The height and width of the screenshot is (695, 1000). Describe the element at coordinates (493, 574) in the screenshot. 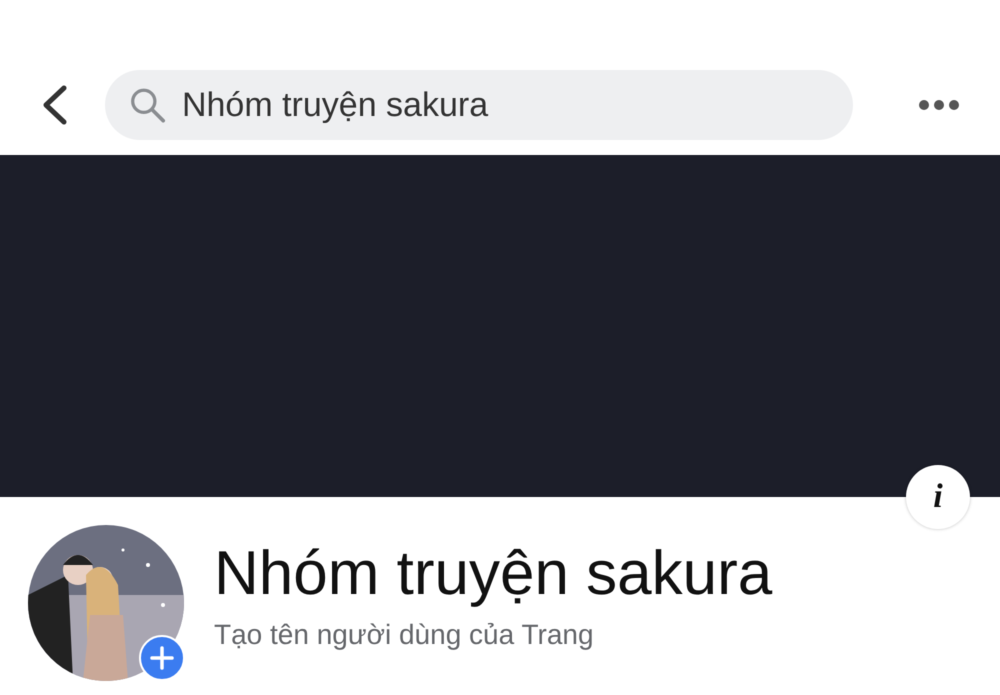

I see `profile-name: Nhóm truyện sakura` at that location.